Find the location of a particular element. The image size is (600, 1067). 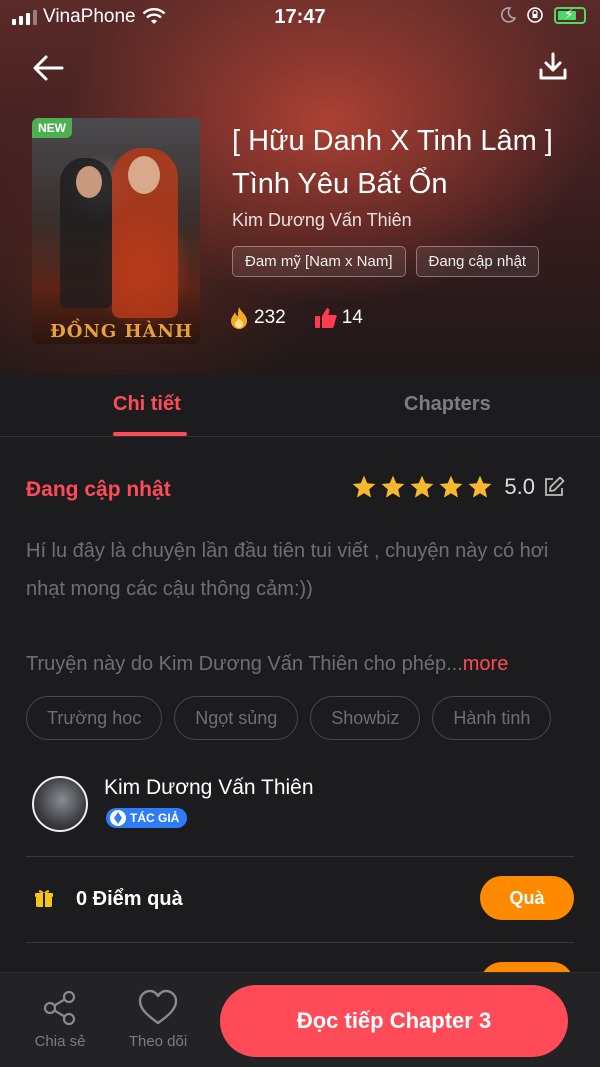

book-stats: 232 14 is located at coordinates (295, 318).